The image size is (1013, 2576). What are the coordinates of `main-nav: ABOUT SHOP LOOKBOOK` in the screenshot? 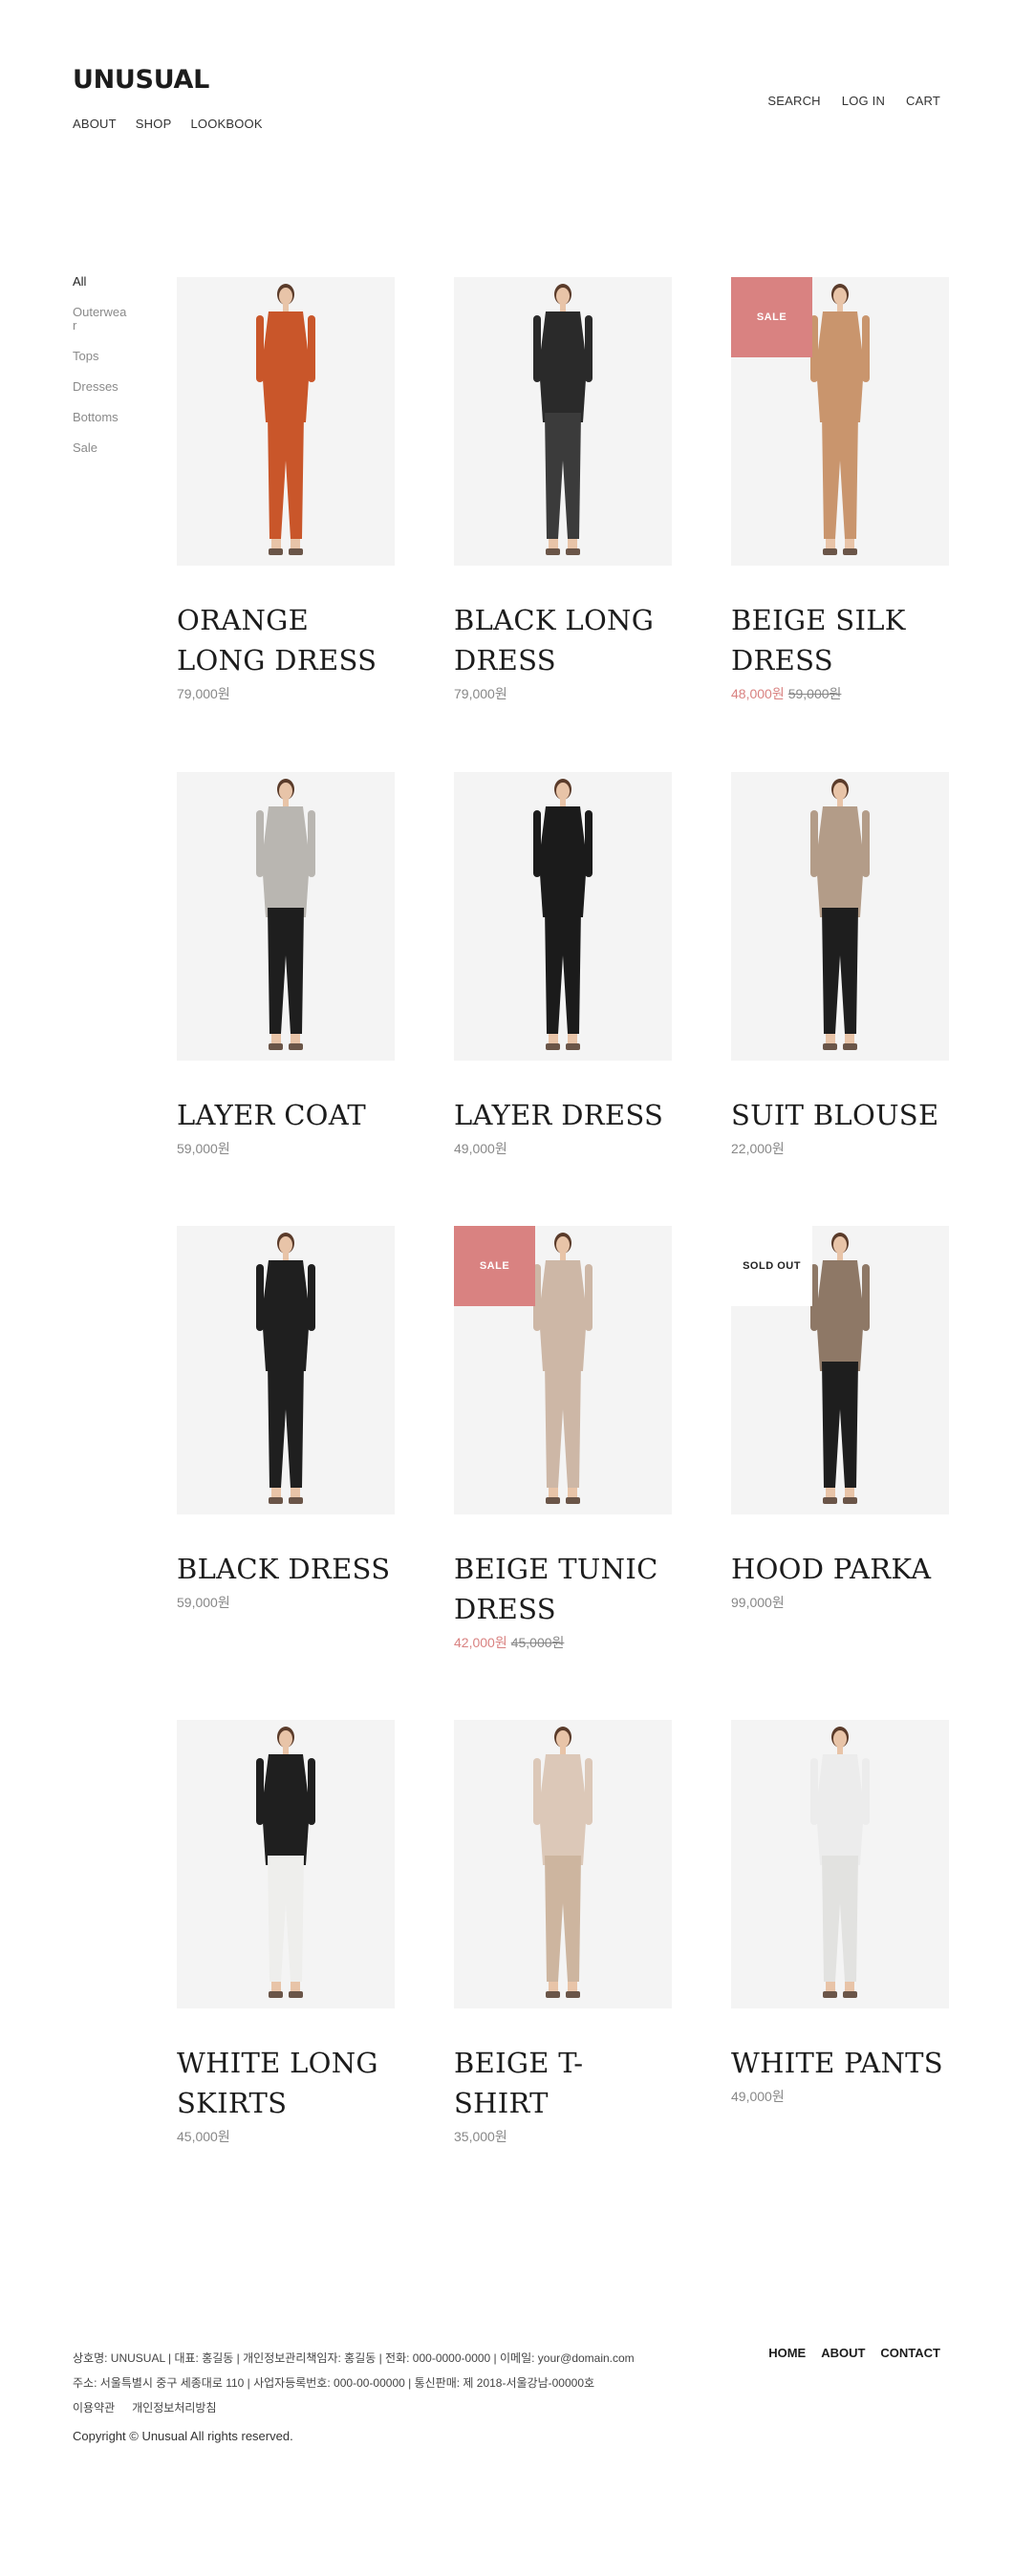 It's located at (168, 124).